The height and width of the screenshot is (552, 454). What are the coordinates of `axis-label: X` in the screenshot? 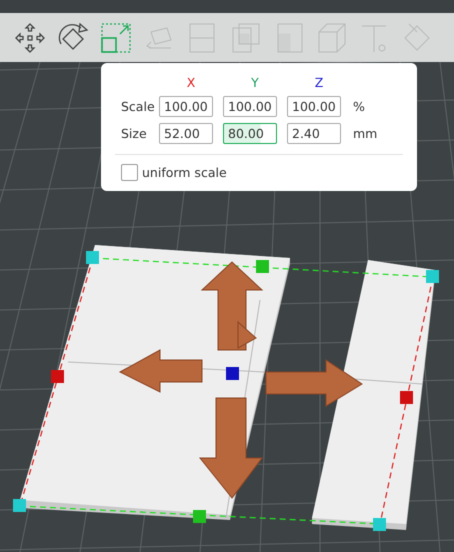 It's located at (191, 82).